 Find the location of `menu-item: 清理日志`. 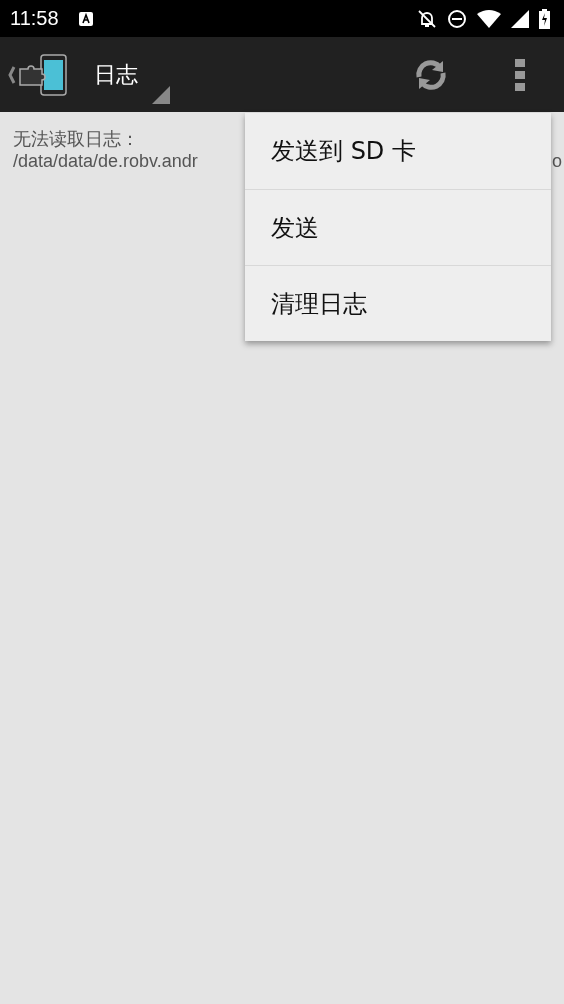

menu-item: 清理日志 is located at coordinates (398, 303).